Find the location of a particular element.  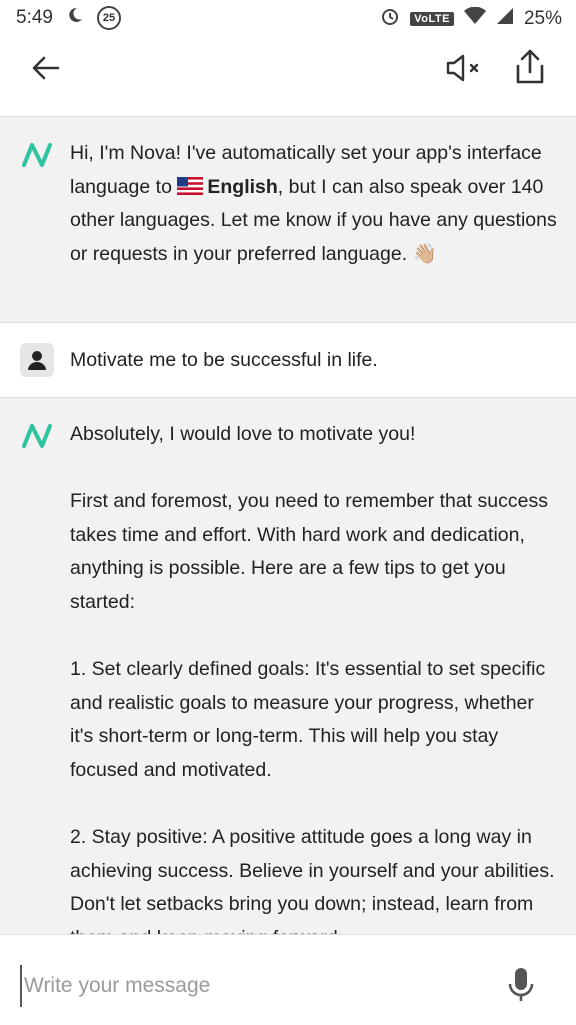

user-avatar is located at coordinates (37, 360).